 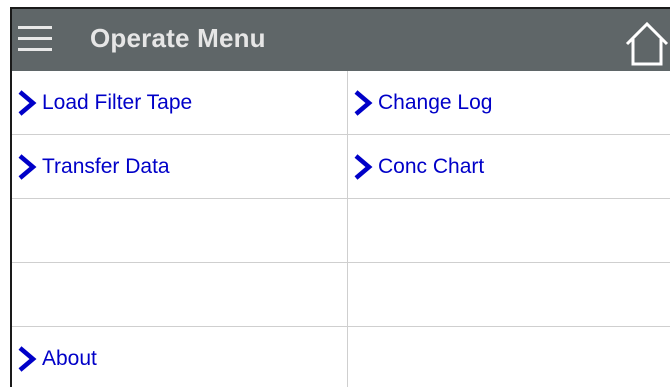 I want to click on menu-item-conc-chart: Conc Chart, so click(x=509, y=167).